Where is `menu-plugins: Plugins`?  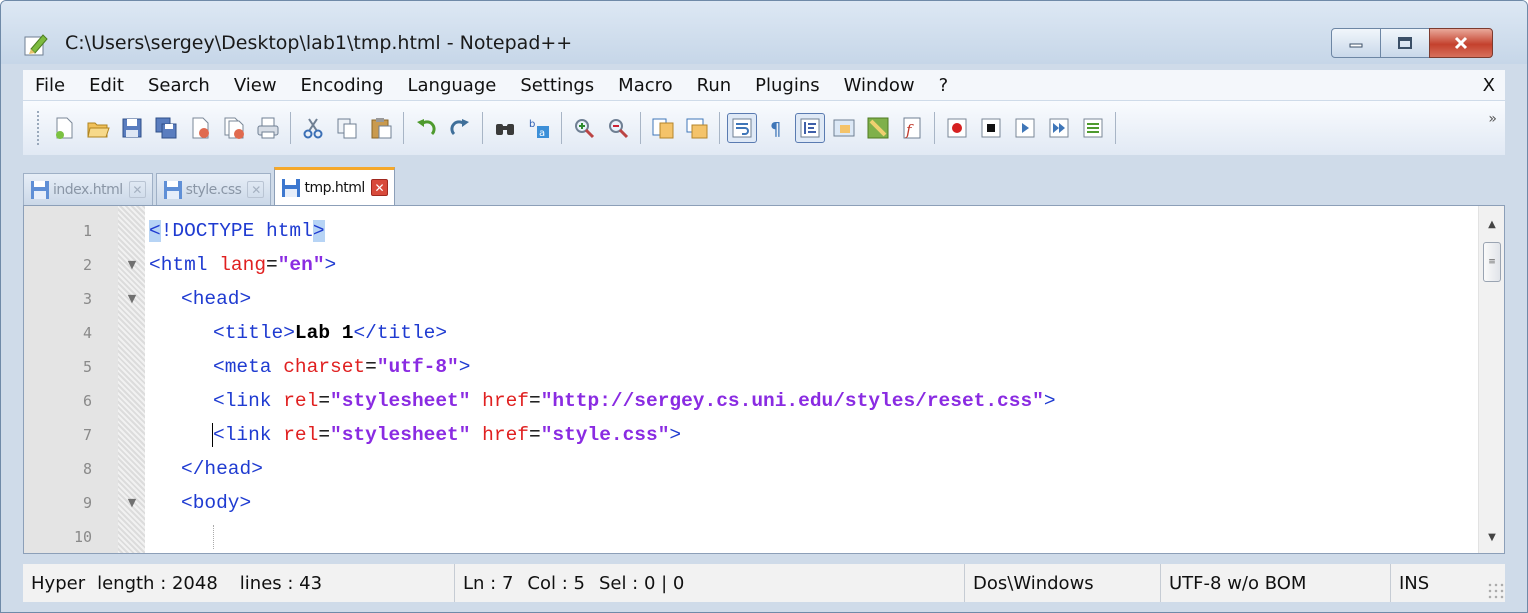 menu-plugins: Plugins is located at coordinates (787, 85).